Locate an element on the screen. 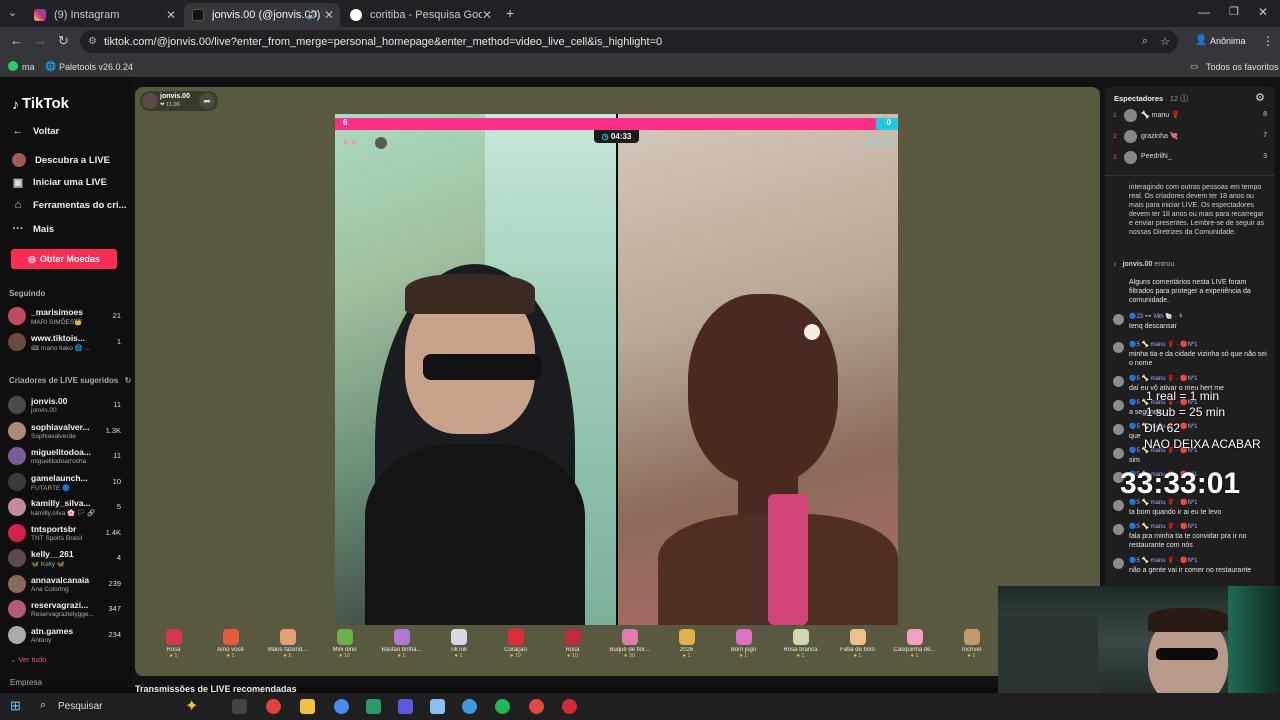 This screenshot has width=1280, height=720. gift-item: Rosa ● 10 is located at coordinates (572, 640).